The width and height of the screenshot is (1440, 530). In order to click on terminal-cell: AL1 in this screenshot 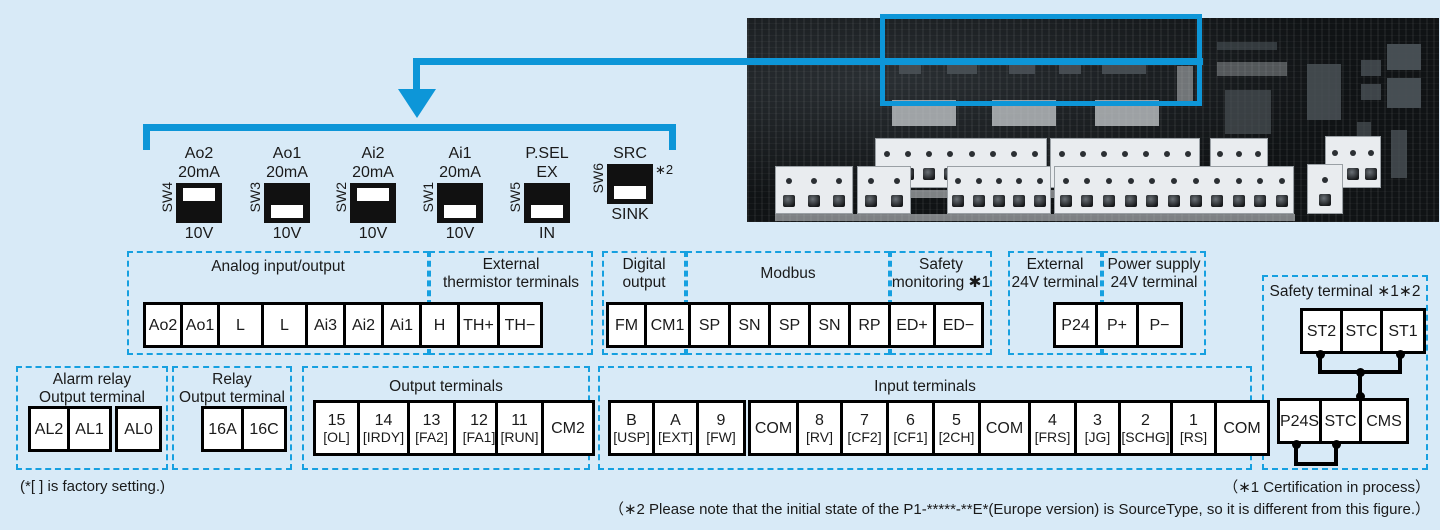, I will do `click(89, 429)`.